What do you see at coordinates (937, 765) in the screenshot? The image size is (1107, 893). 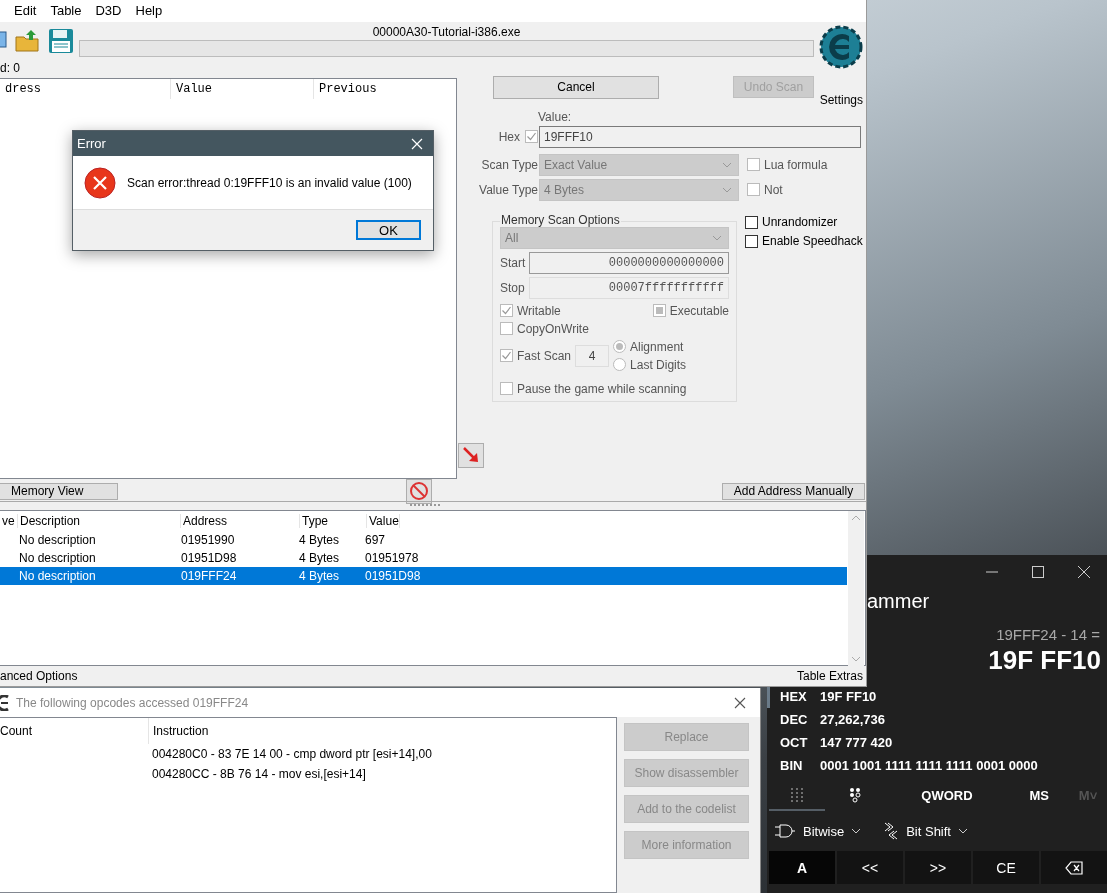 I see `radix-row: BIN 0001 1001 1111 1111 1111 0001 0000` at bounding box center [937, 765].